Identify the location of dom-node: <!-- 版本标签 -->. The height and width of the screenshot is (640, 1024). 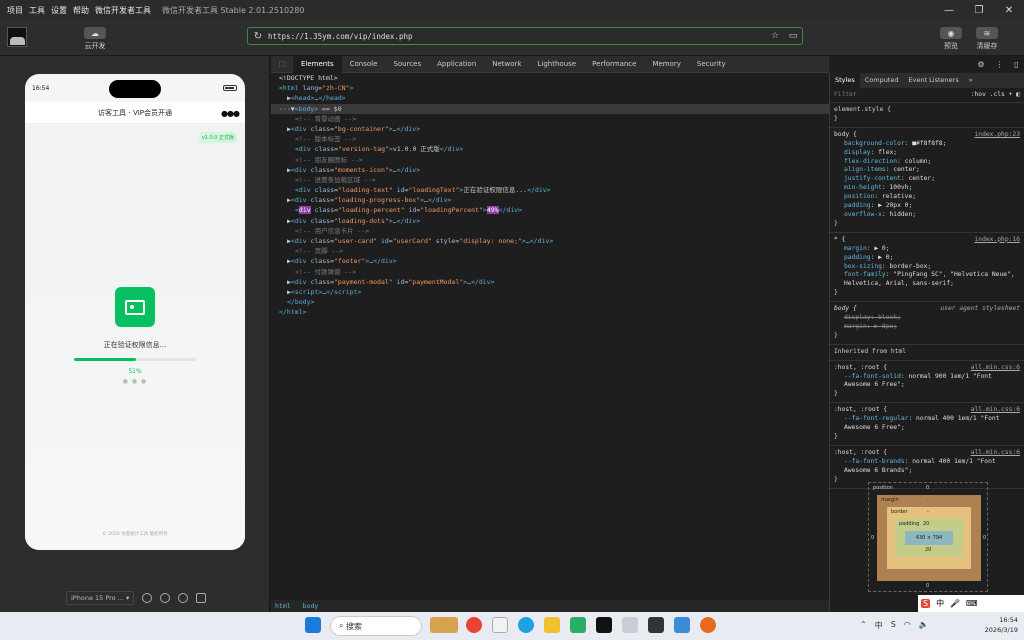
(550, 139).